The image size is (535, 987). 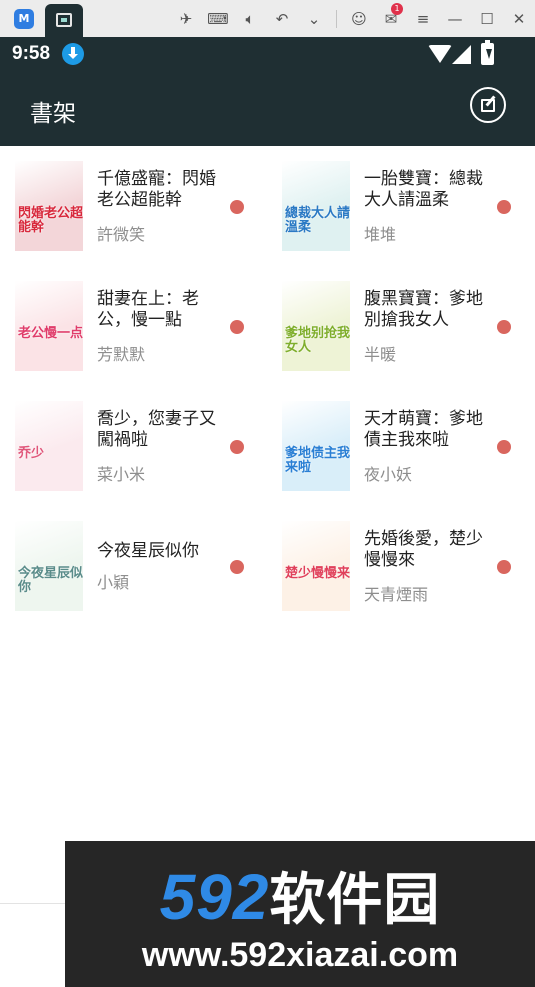 What do you see at coordinates (317, 573) in the screenshot?
I see `cover-title: 楚少慢慢来` at bounding box center [317, 573].